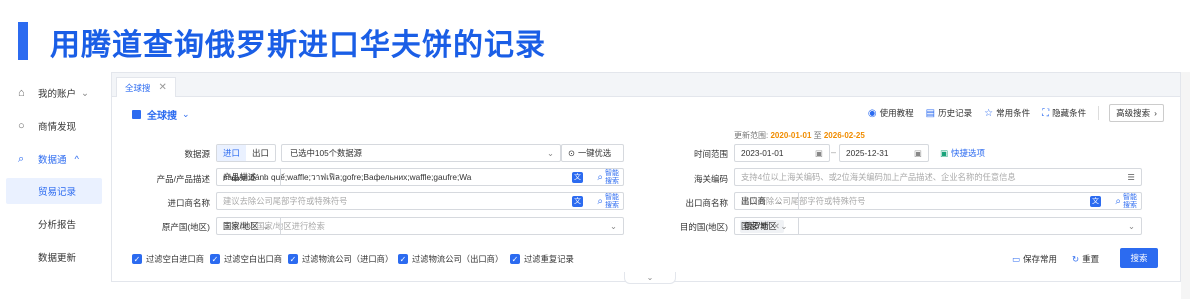 The height and width of the screenshot is (299, 1190). Describe the element at coordinates (938, 201) in the screenshot. I see `exporter-field: 出口商 ⌄ 建议去除公司尾部字符或特殊符号 文 ⌕ 智能 搜索` at that location.